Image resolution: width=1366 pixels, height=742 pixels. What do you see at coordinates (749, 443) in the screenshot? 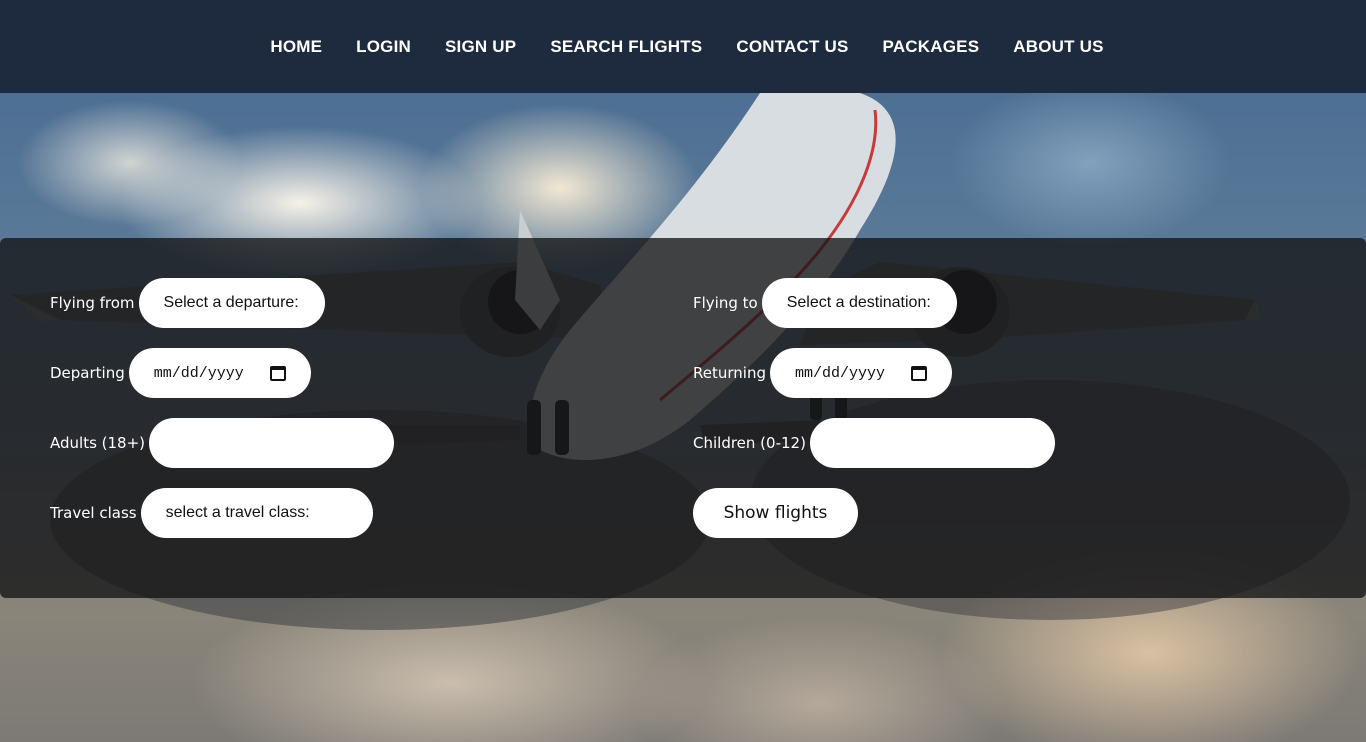
I see `children-label: Children (0-12)` at bounding box center [749, 443].